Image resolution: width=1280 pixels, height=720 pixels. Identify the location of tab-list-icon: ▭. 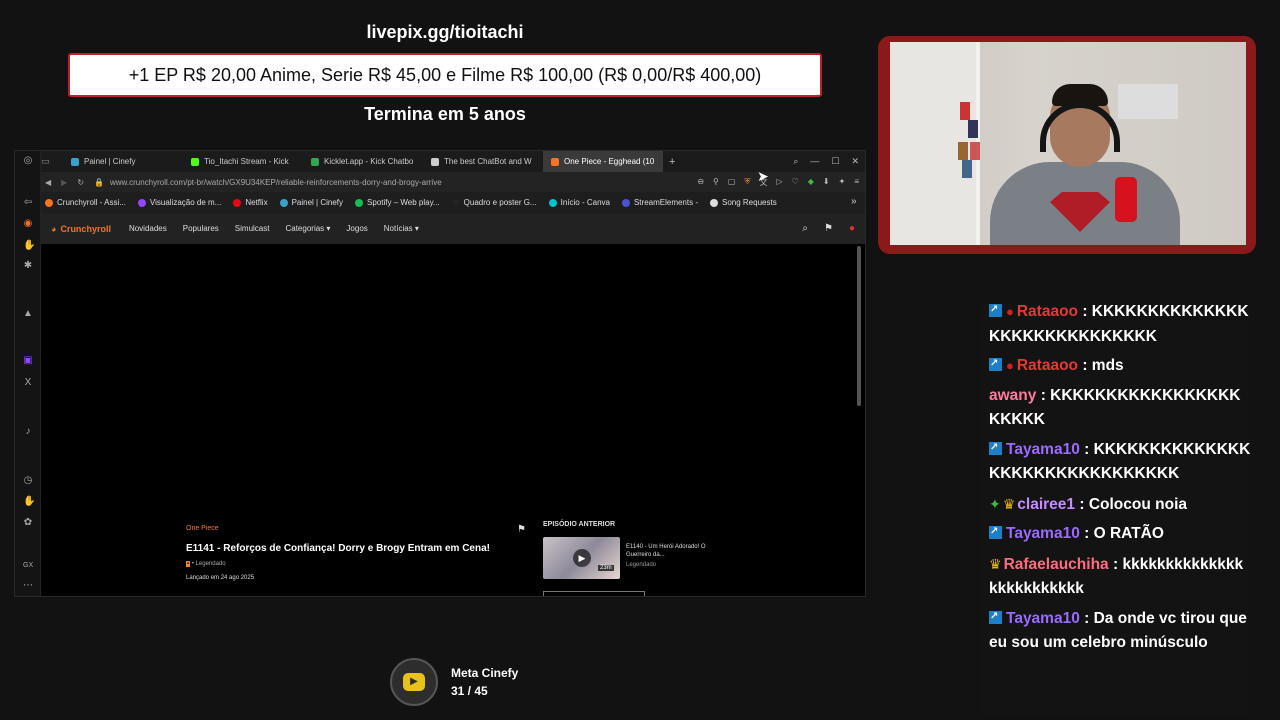
(52, 161).